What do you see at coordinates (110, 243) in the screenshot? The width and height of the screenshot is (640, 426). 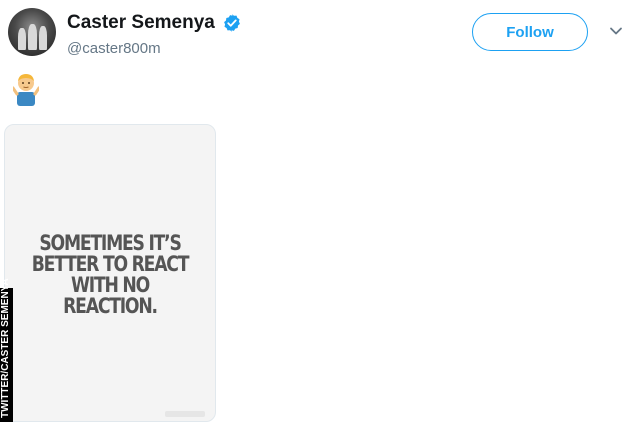 I see `quote-line: Sometimes it’s` at bounding box center [110, 243].